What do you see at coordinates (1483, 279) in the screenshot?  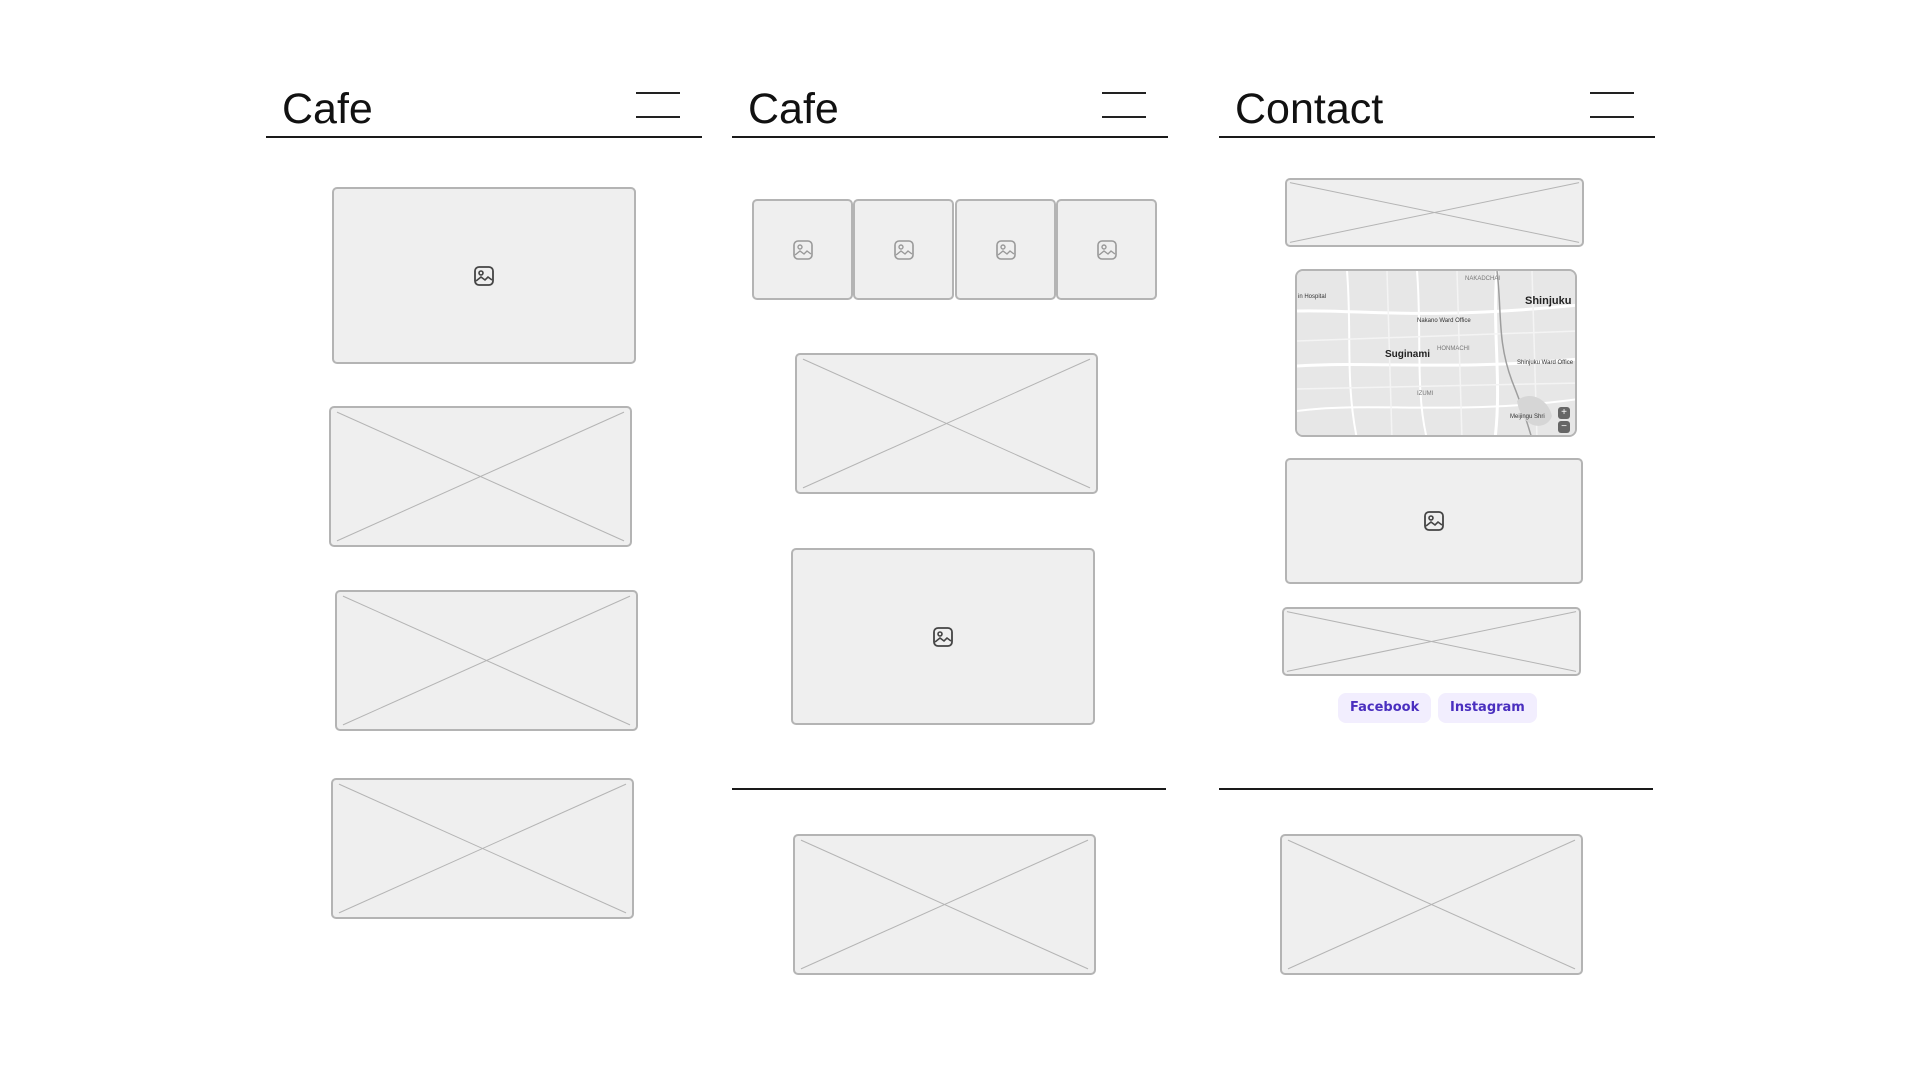 I see `map-label: NAKADCHAI` at bounding box center [1483, 279].